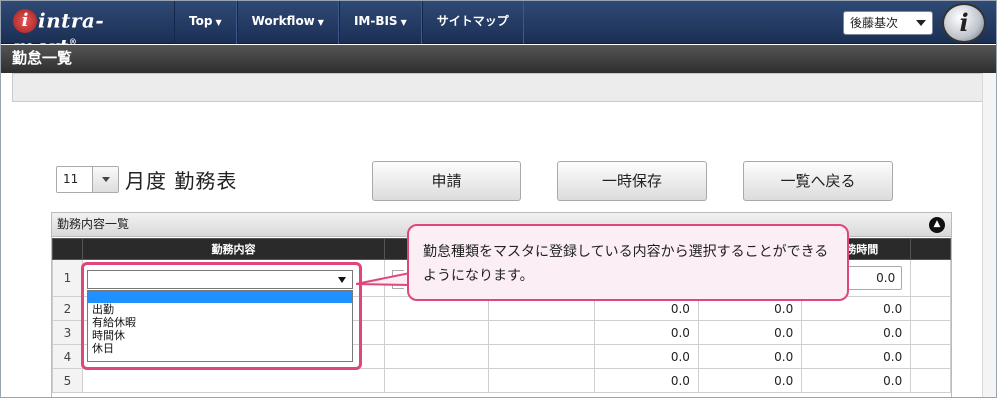 The height and width of the screenshot is (398, 997). What do you see at coordinates (283, 21) in the screenshot?
I see `nav-workflow-label: Workflow` at bounding box center [283, 21].